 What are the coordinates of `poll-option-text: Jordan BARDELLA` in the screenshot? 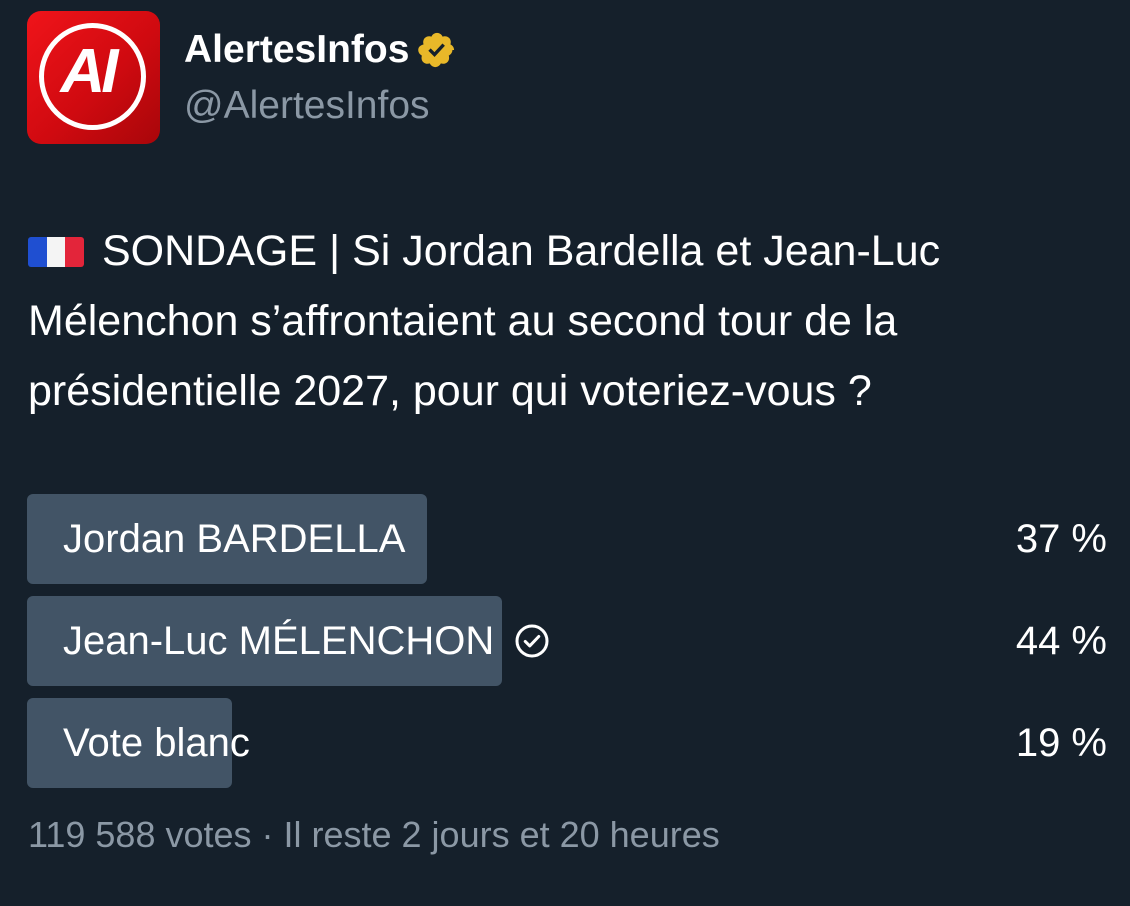 It's located at (234, 539).